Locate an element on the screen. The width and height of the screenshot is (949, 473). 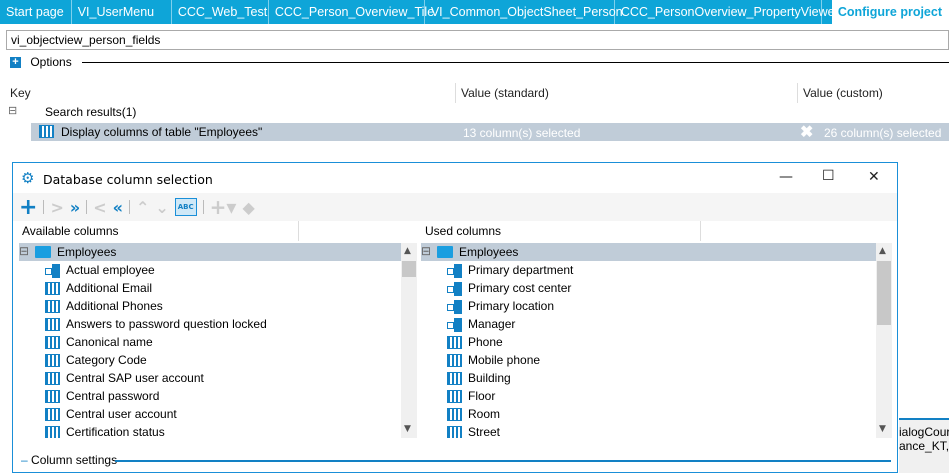
options-section: + Options is located at coordinates (41, 62).